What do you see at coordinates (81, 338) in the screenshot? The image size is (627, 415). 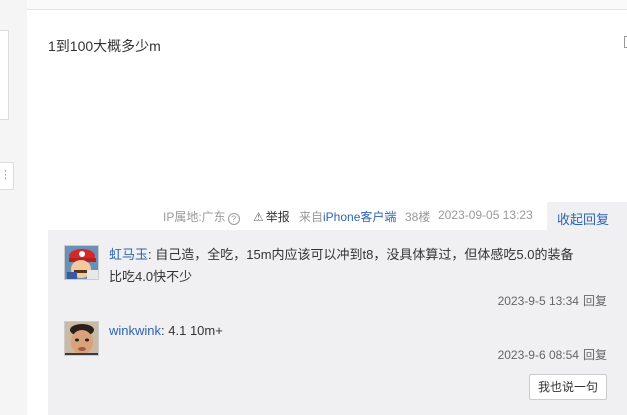 I see `avatar-face-icon` at bounding box center [81, 338].